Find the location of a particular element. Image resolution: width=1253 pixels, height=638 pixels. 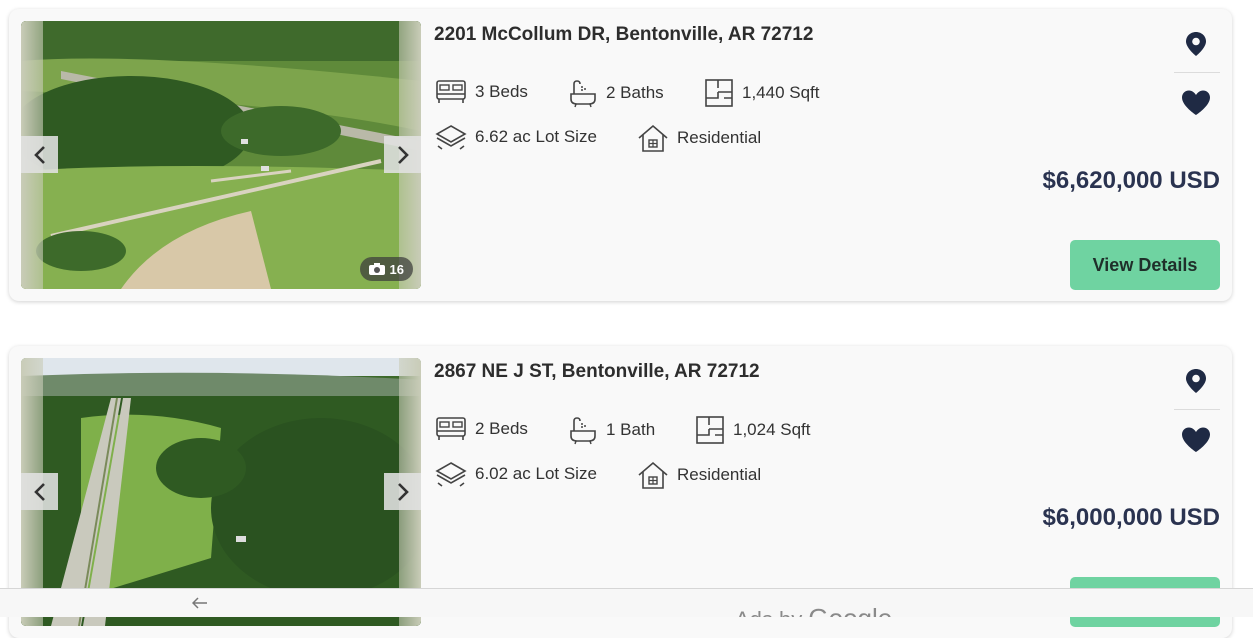

listing-photo: 16 is located at coordinates (221, 155).